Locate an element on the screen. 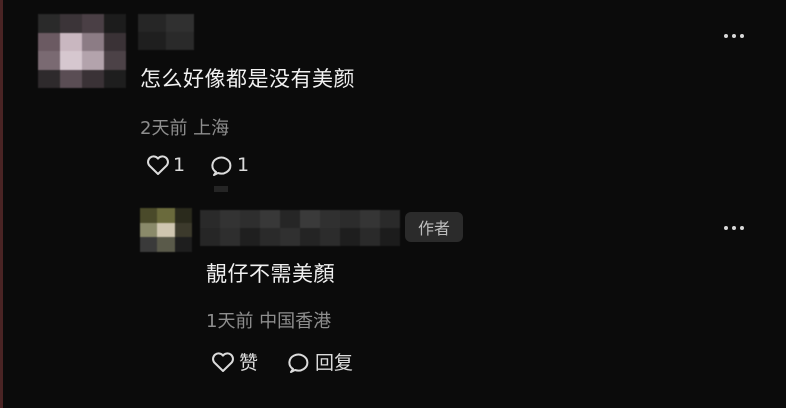 Image resolution: width=786 pixels, height=408 pixels. reply-username-blurred is located at coordinates (300, 228).